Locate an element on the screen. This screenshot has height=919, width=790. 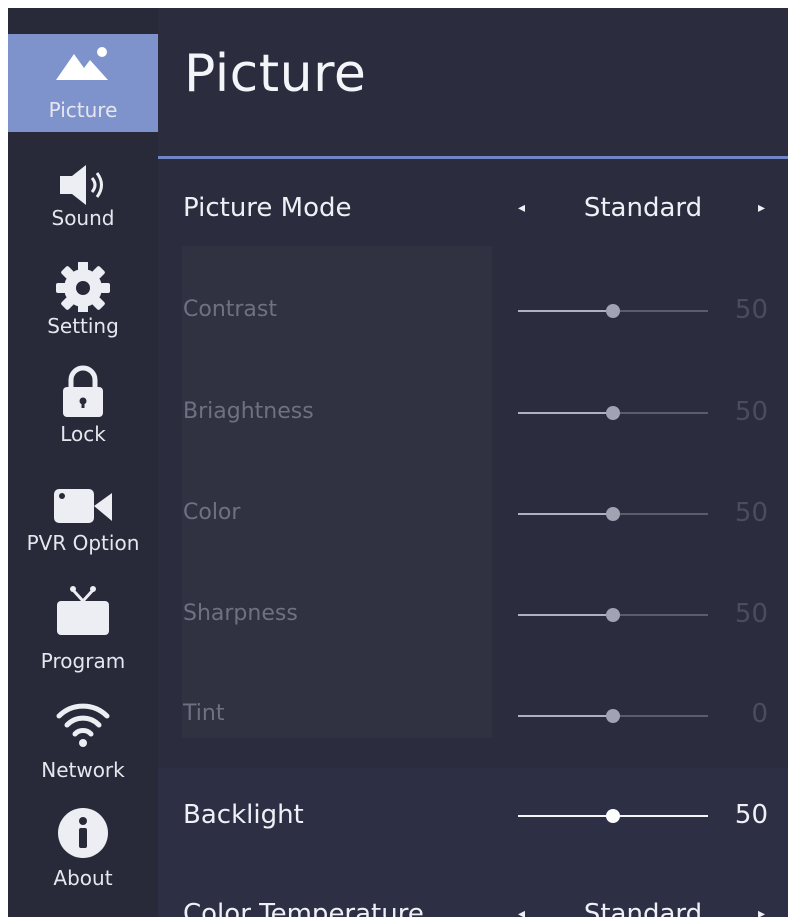
sidebar-item-label: Program is located at coordinates (83, 661).